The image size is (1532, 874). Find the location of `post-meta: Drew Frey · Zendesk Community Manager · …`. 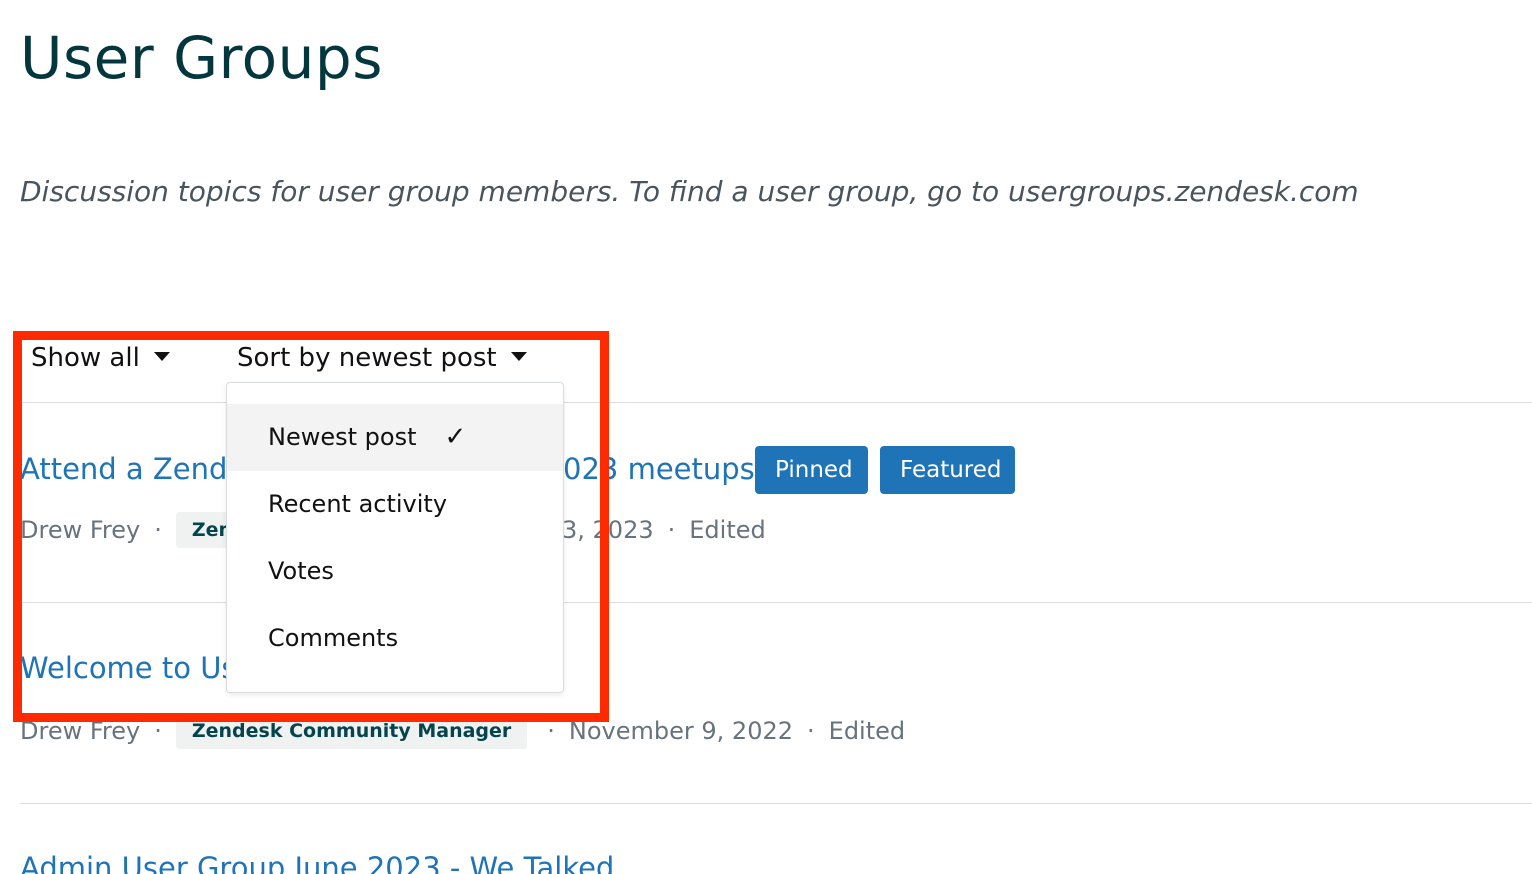

post-meta: Drew Frey · Zendesk Community Manager · … is located at coordinates (462, 731).